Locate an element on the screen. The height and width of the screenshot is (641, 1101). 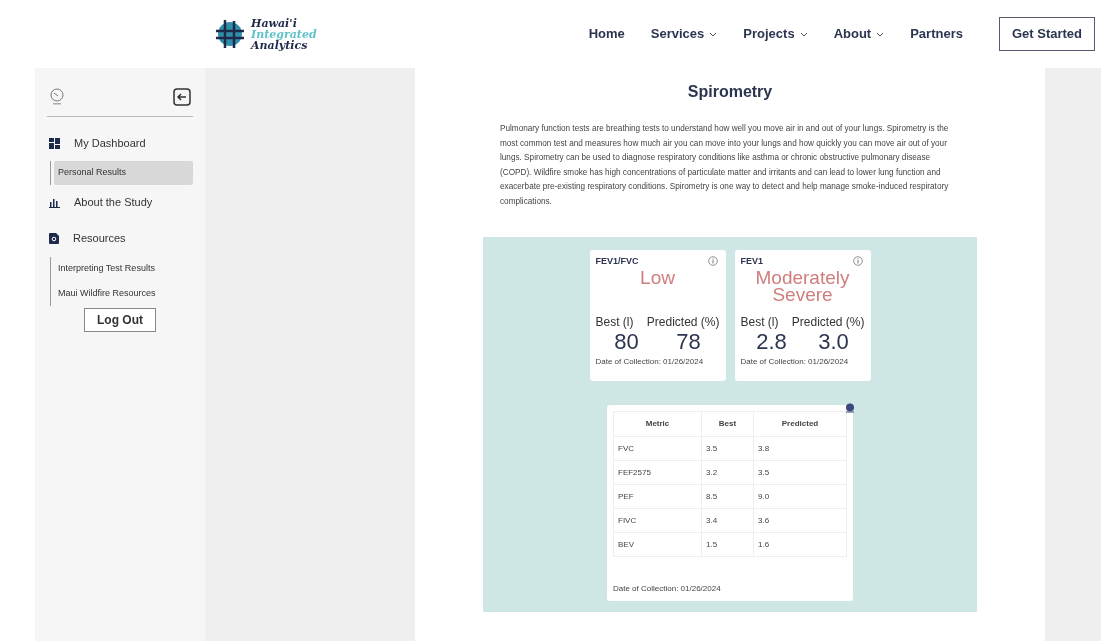
sidebar-item: My Dashboard is located at coordinates (120, 143).